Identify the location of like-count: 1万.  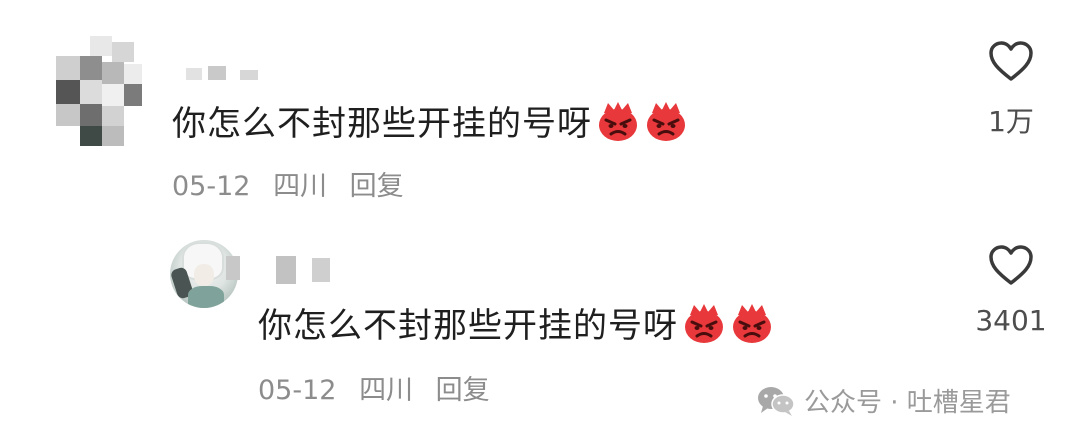
(1011, 121).